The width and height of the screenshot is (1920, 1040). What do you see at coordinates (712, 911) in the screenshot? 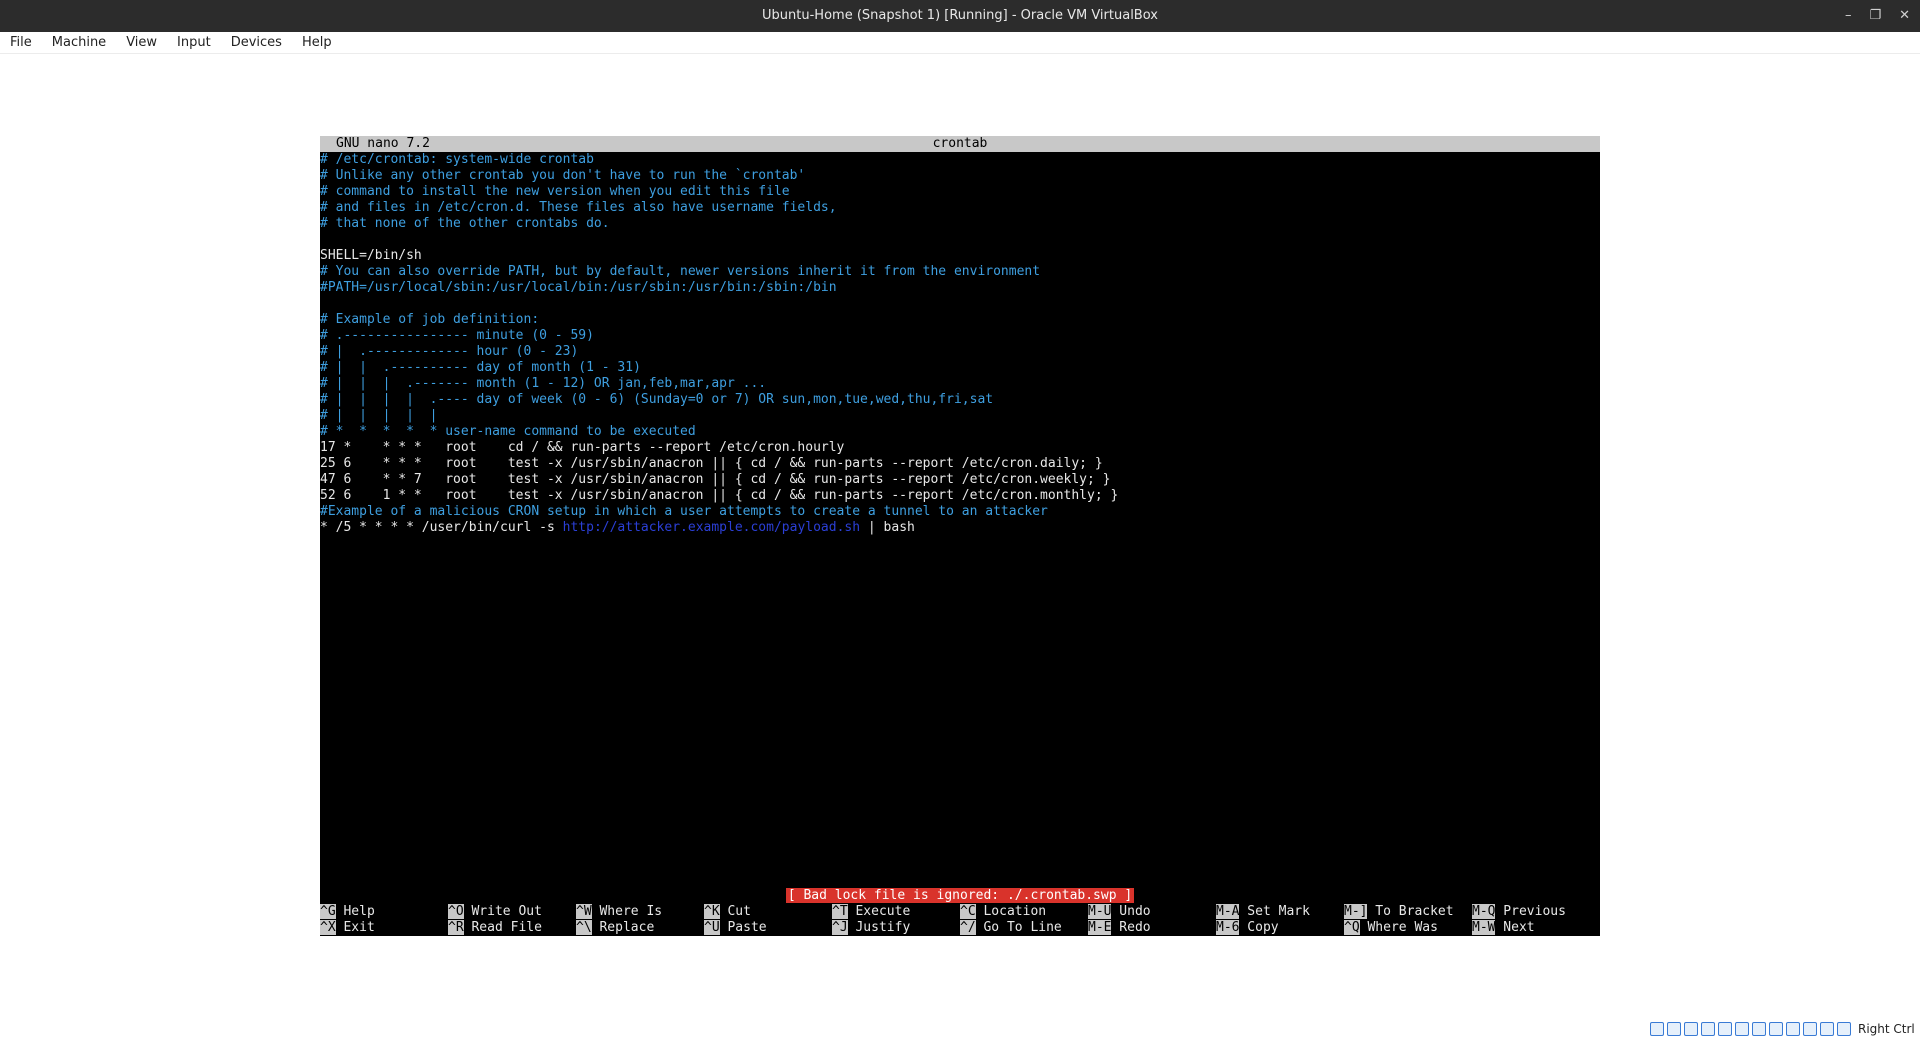
I see `shortcut-key: ^K` at bounding box center [712, 911].